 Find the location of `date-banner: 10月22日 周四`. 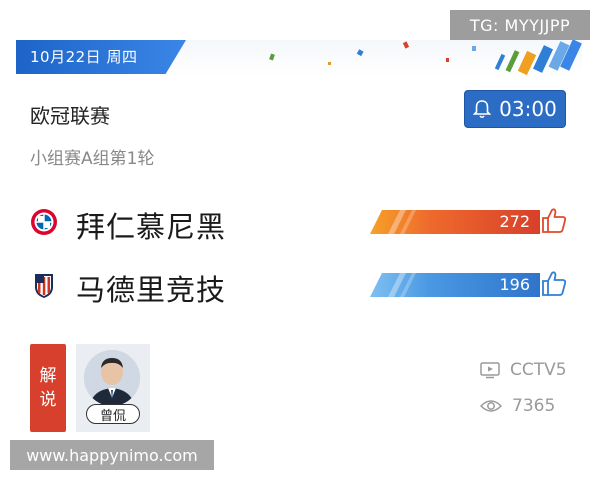

date-banner: 10月22日 周四 is located at coordinates (299, 58).